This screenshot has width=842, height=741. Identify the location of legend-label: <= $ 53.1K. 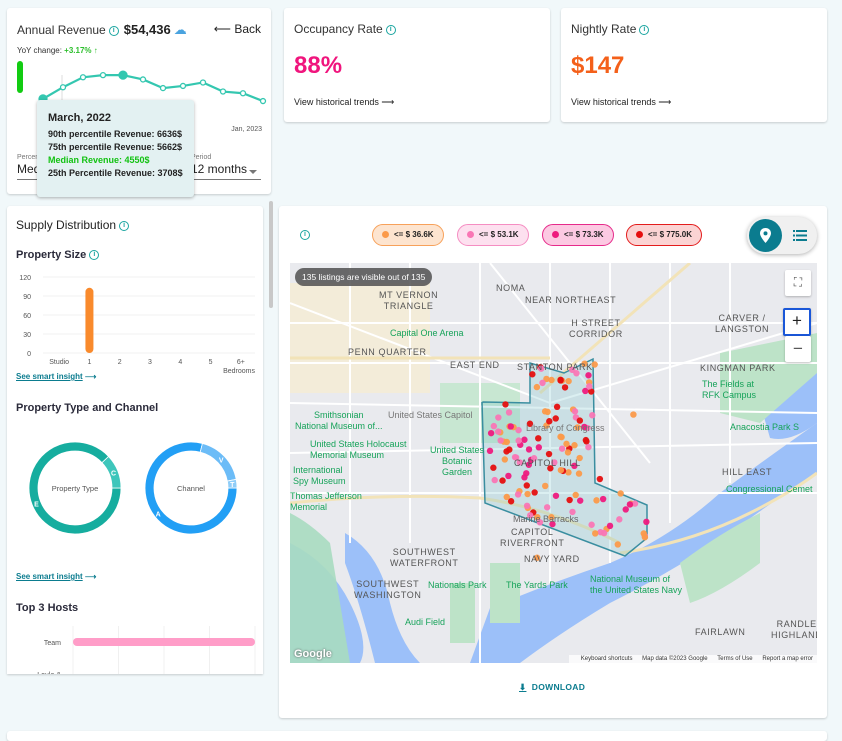
(499, 234).